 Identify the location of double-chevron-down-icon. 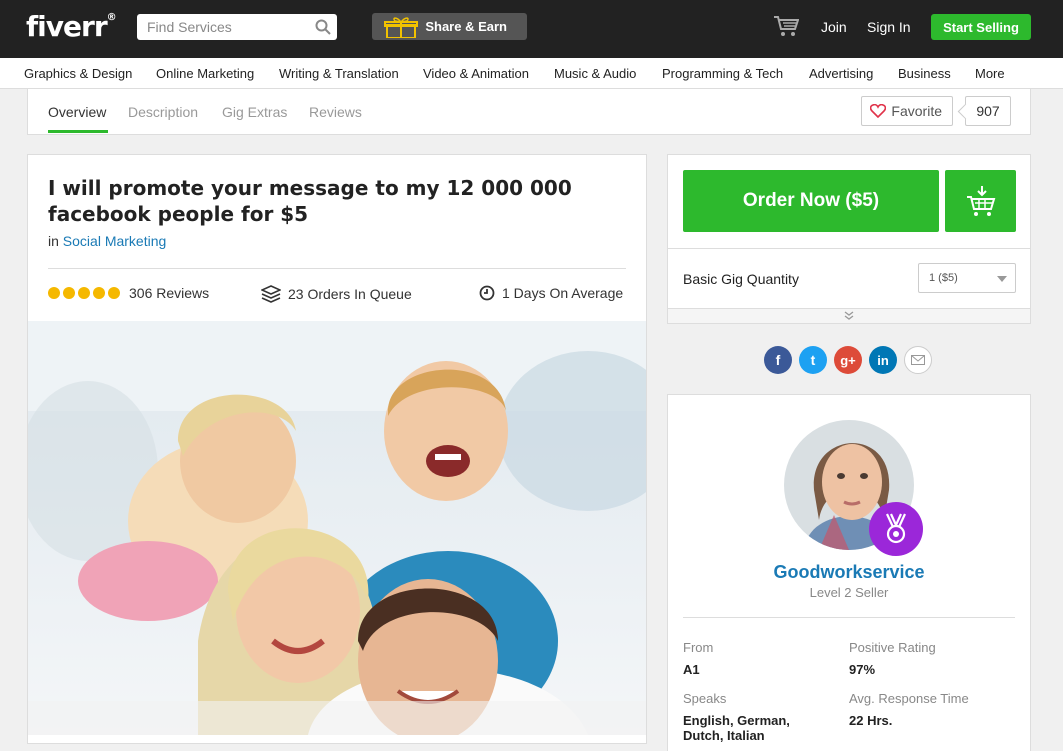
(849, 315).